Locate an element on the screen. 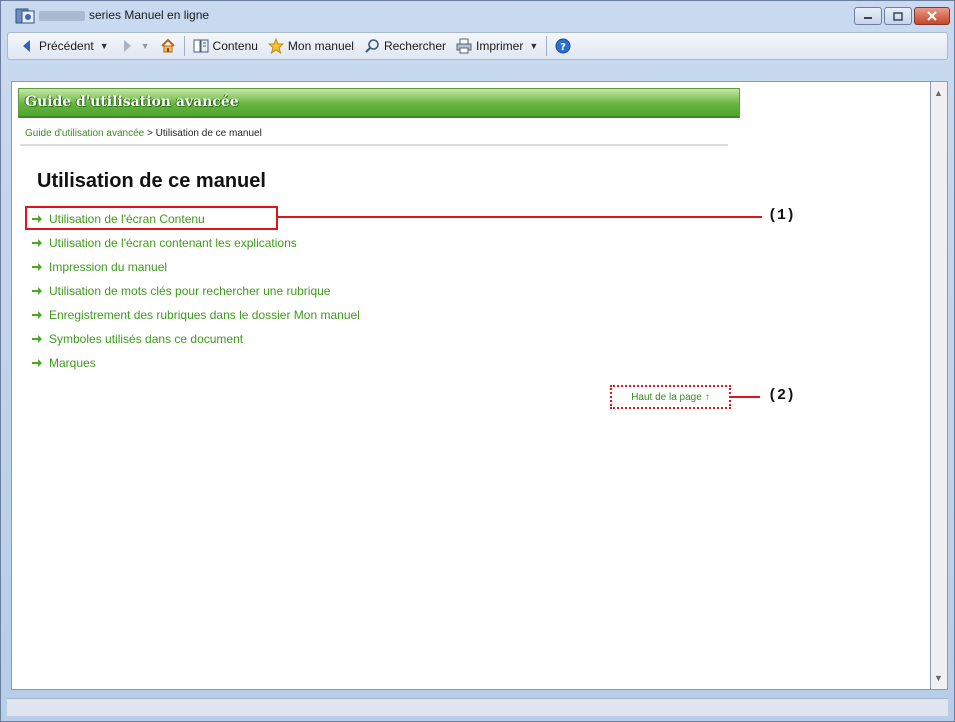 Image resolution: width=955 pixels, height=722 pixels. back-label: Précédent is located at coordinates (66, 46).